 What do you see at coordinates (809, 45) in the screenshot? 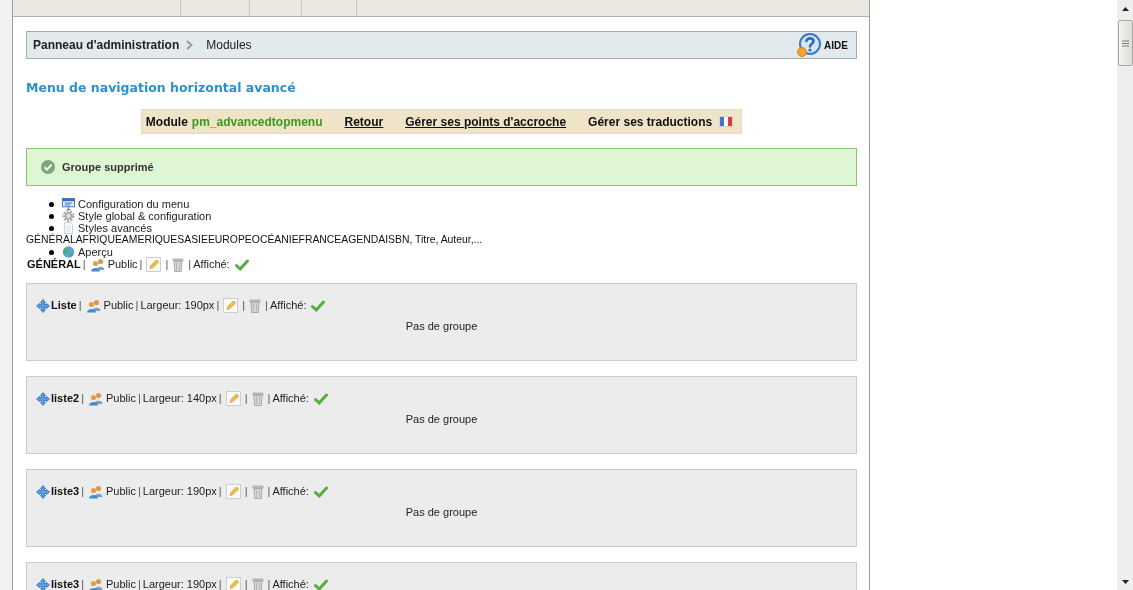
I see `help-icon` at bounding box center [809, 45].